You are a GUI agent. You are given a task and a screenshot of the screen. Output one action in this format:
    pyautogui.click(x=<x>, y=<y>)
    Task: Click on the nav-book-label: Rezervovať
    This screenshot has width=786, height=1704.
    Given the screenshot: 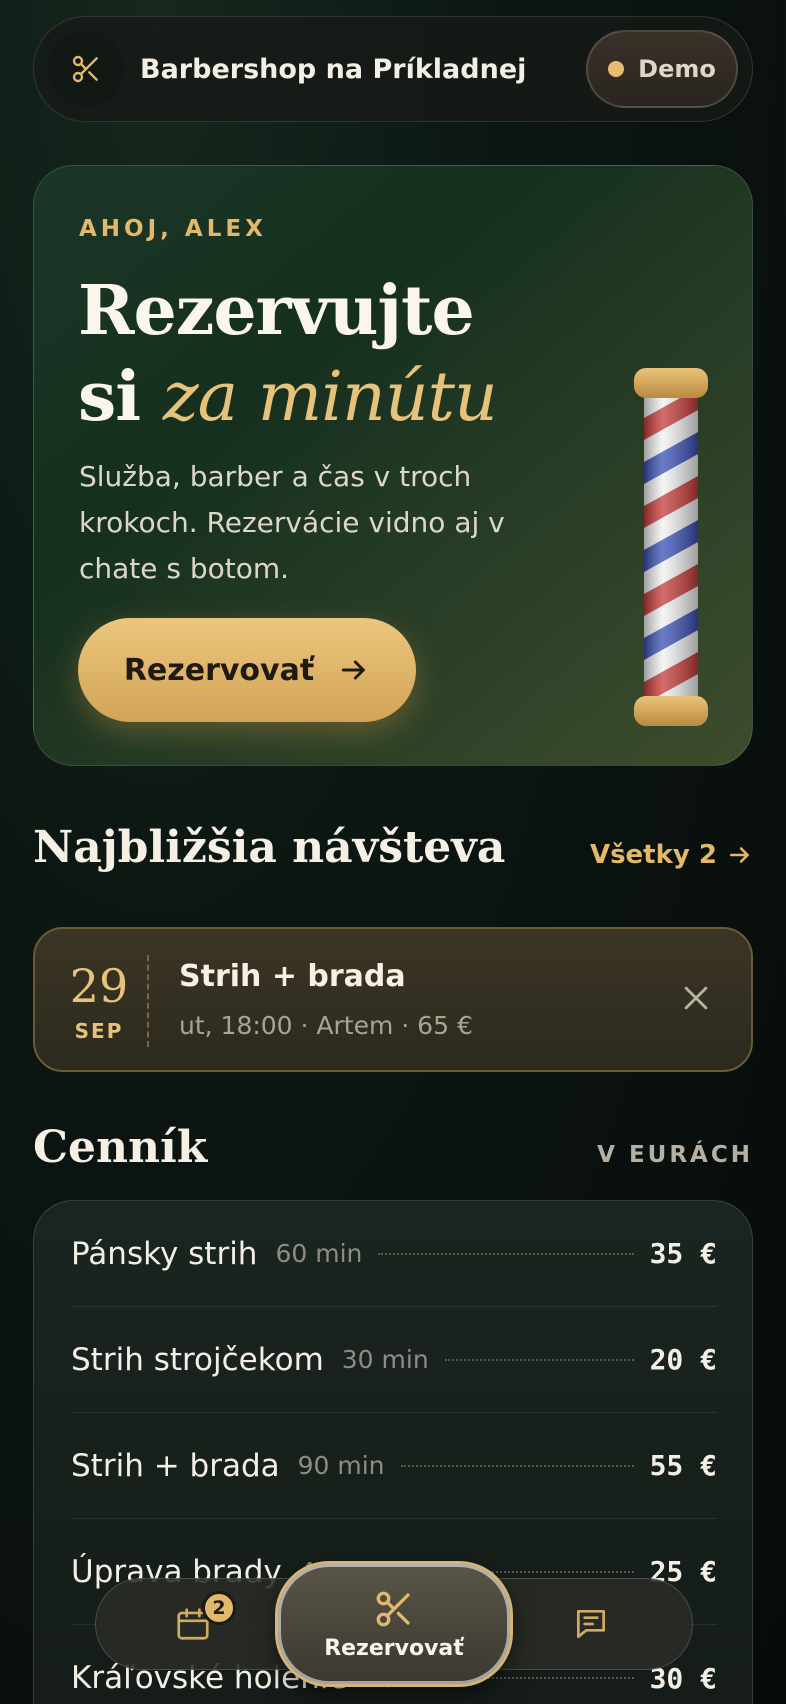 What is the action you would take?
    pyautogui.click(x=394, y=1648)
    